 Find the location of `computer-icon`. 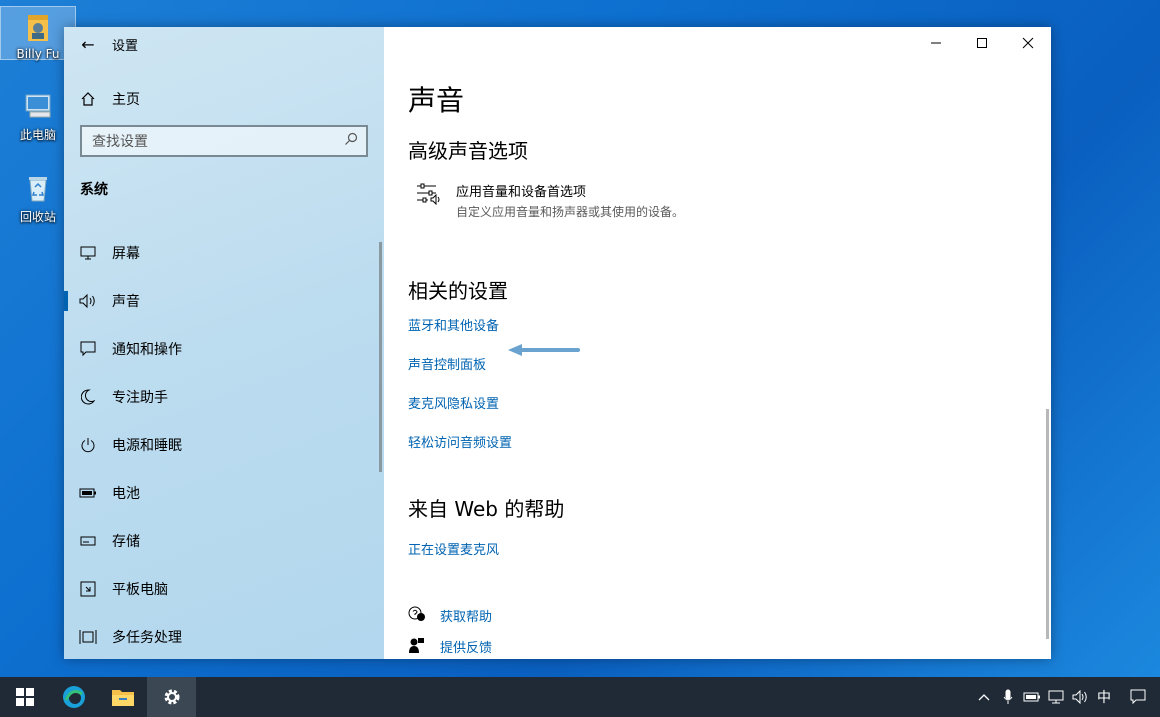

computer-icon is located at coordinates (38, 106).